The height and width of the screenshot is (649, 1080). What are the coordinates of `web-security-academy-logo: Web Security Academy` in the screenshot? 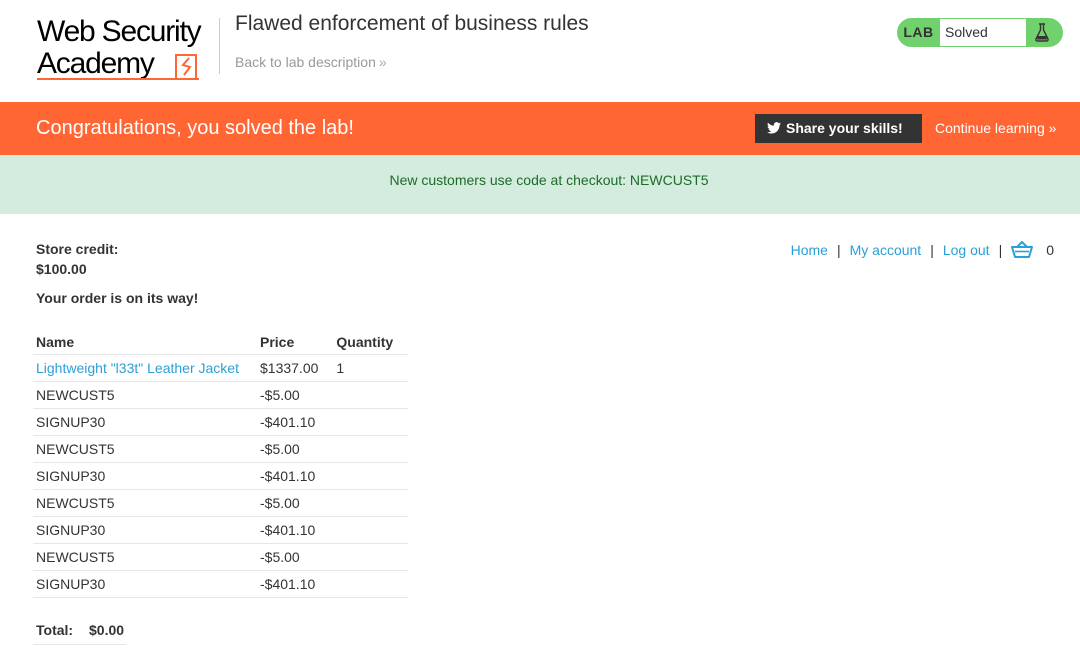 It's located at (127, 48).